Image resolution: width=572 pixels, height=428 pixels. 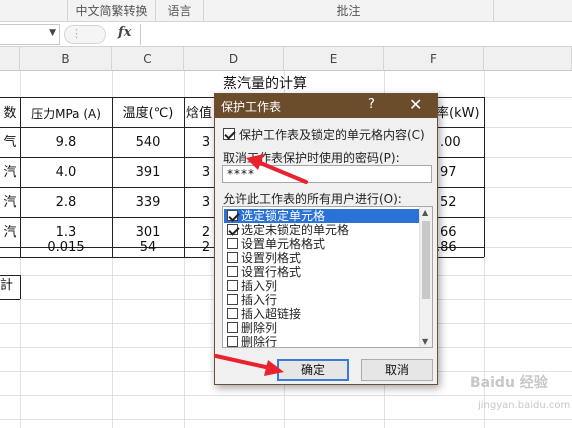 I want to click on permission-item: 删除行, so click(x=322, y=341).